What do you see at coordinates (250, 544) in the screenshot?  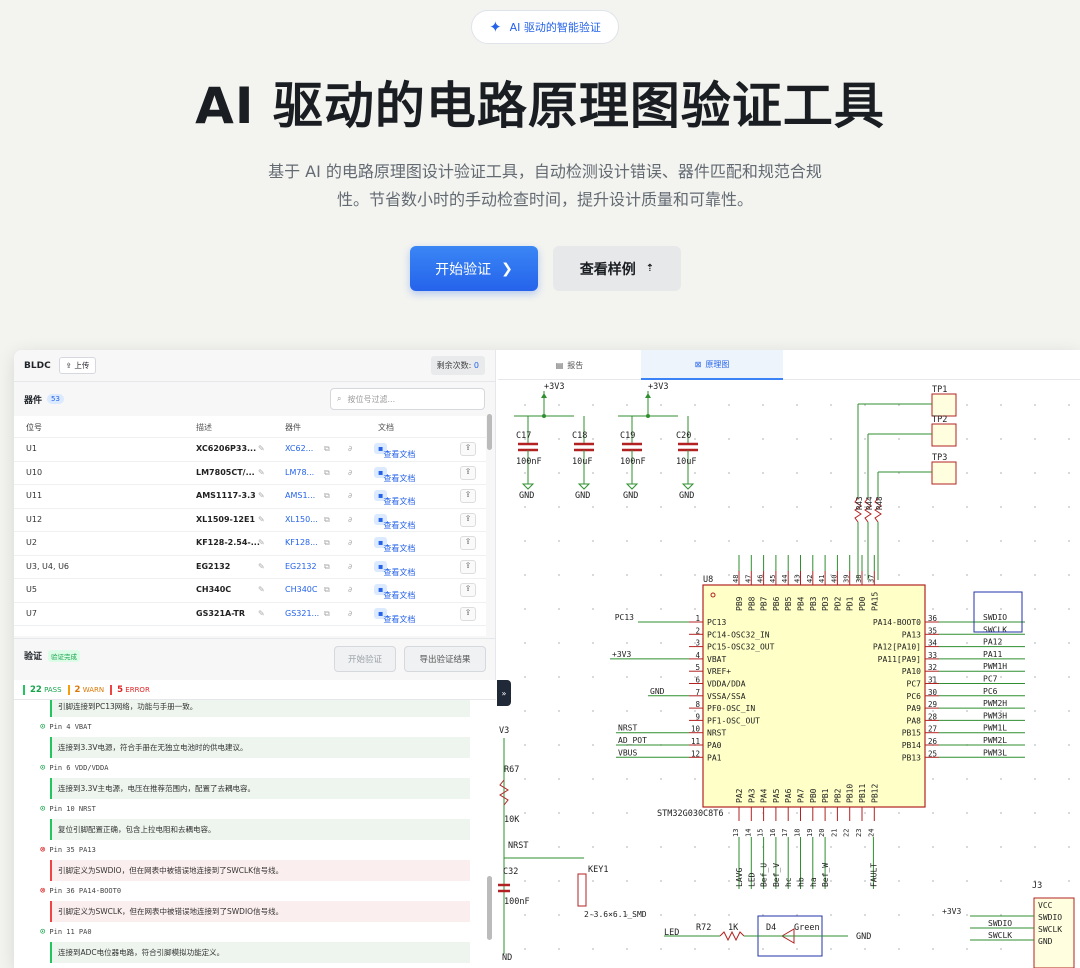 I see `table-row: U2 KF128-2.54-... ✎ KF128... ⧉ ∂ ▪ 查看文档 ⇪` at bounding box center [250, 544].